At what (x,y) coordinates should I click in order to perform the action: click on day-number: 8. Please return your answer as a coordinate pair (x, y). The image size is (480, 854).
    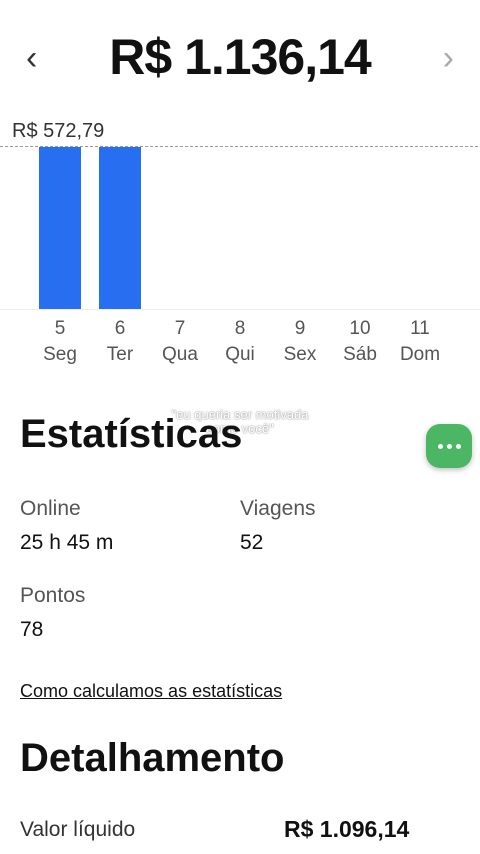
    Looking at the image, I should click on (240, 328).